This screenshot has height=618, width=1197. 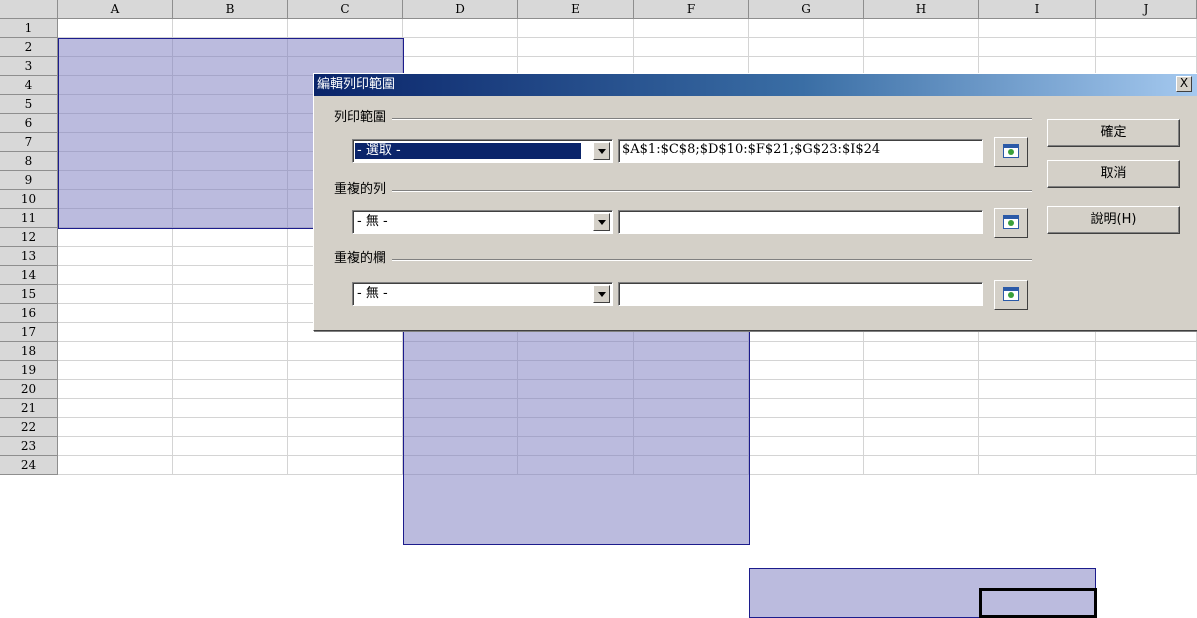 I want to click on cell-g20, so click(x=806, y=389).